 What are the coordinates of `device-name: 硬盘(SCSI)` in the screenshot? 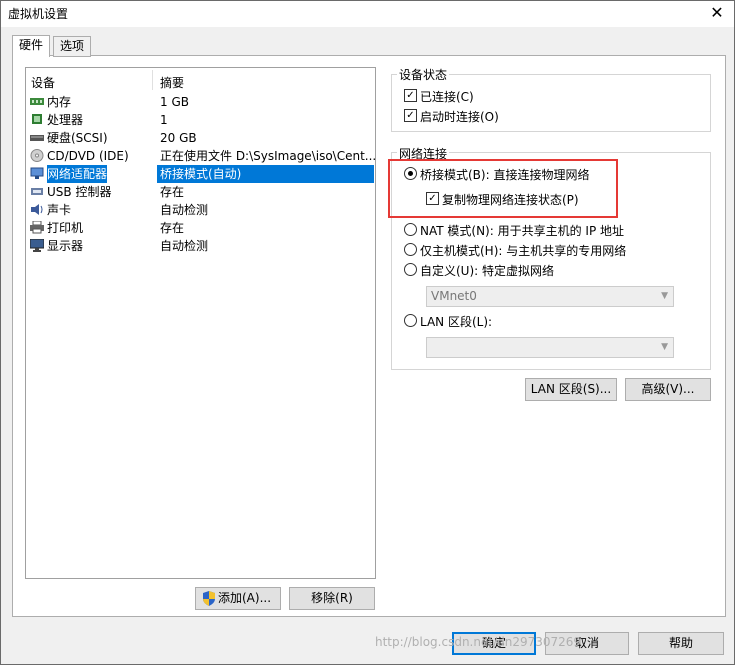 It's located at (77, 138).